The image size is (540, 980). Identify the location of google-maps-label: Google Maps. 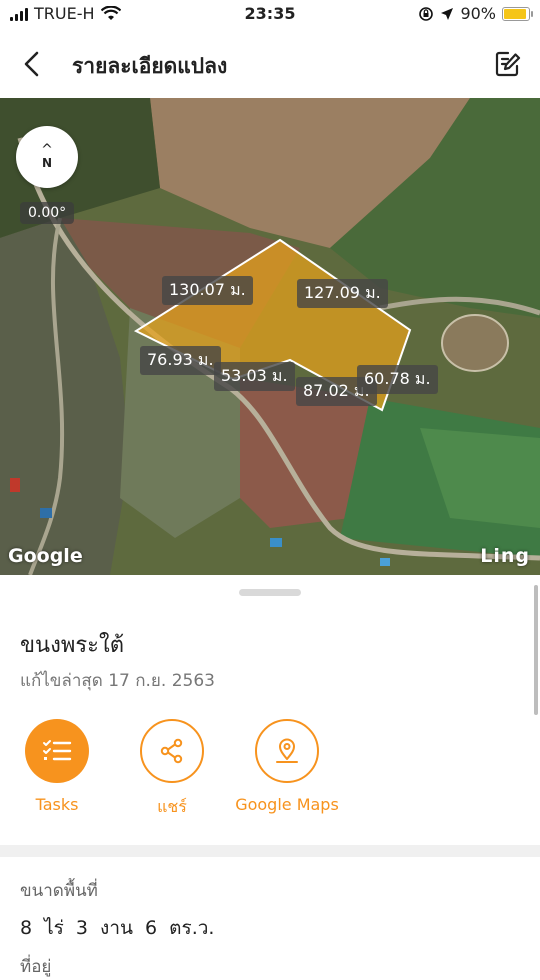
(287, 804).